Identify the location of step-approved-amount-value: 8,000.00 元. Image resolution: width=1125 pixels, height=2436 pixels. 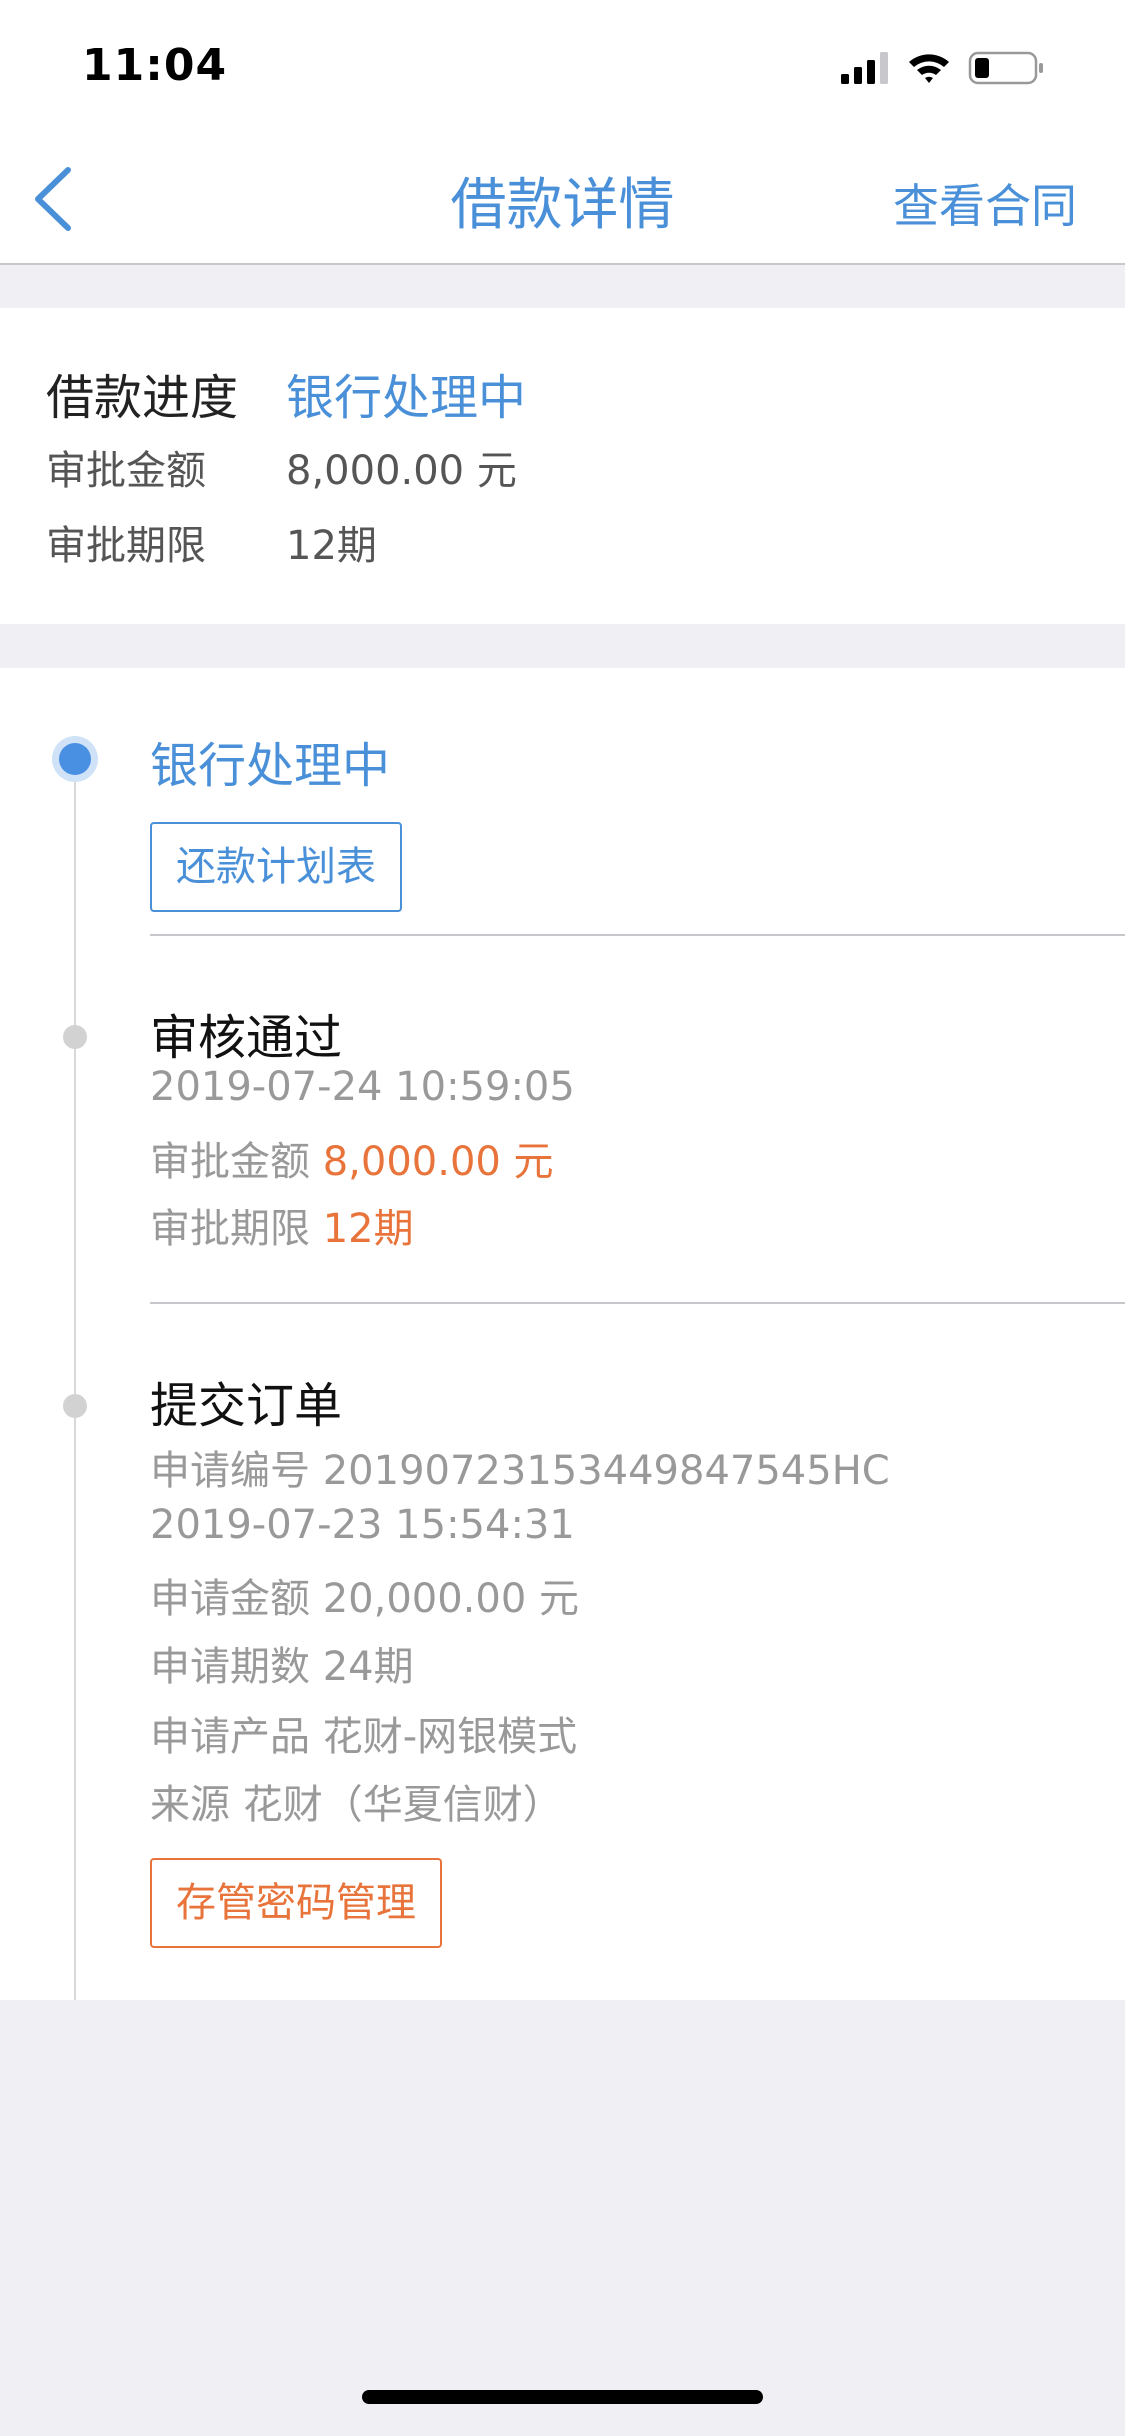
(438, 1162).